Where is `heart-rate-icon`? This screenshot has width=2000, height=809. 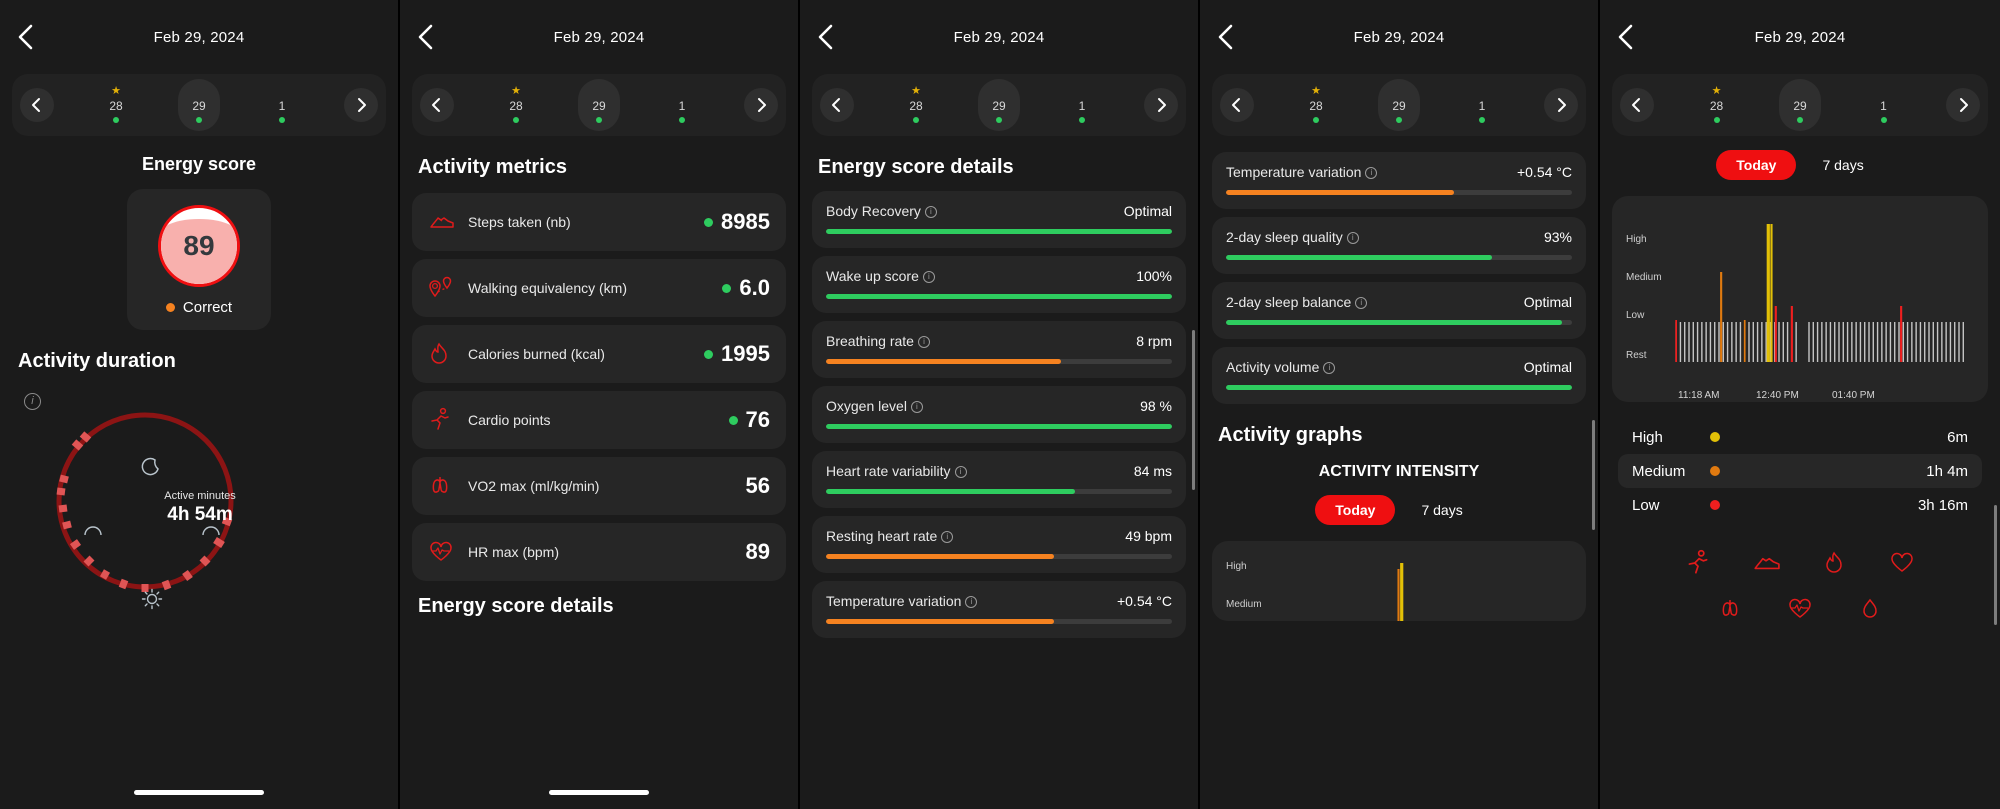 heart-rate-icon is located at coordinates (1800, 609).